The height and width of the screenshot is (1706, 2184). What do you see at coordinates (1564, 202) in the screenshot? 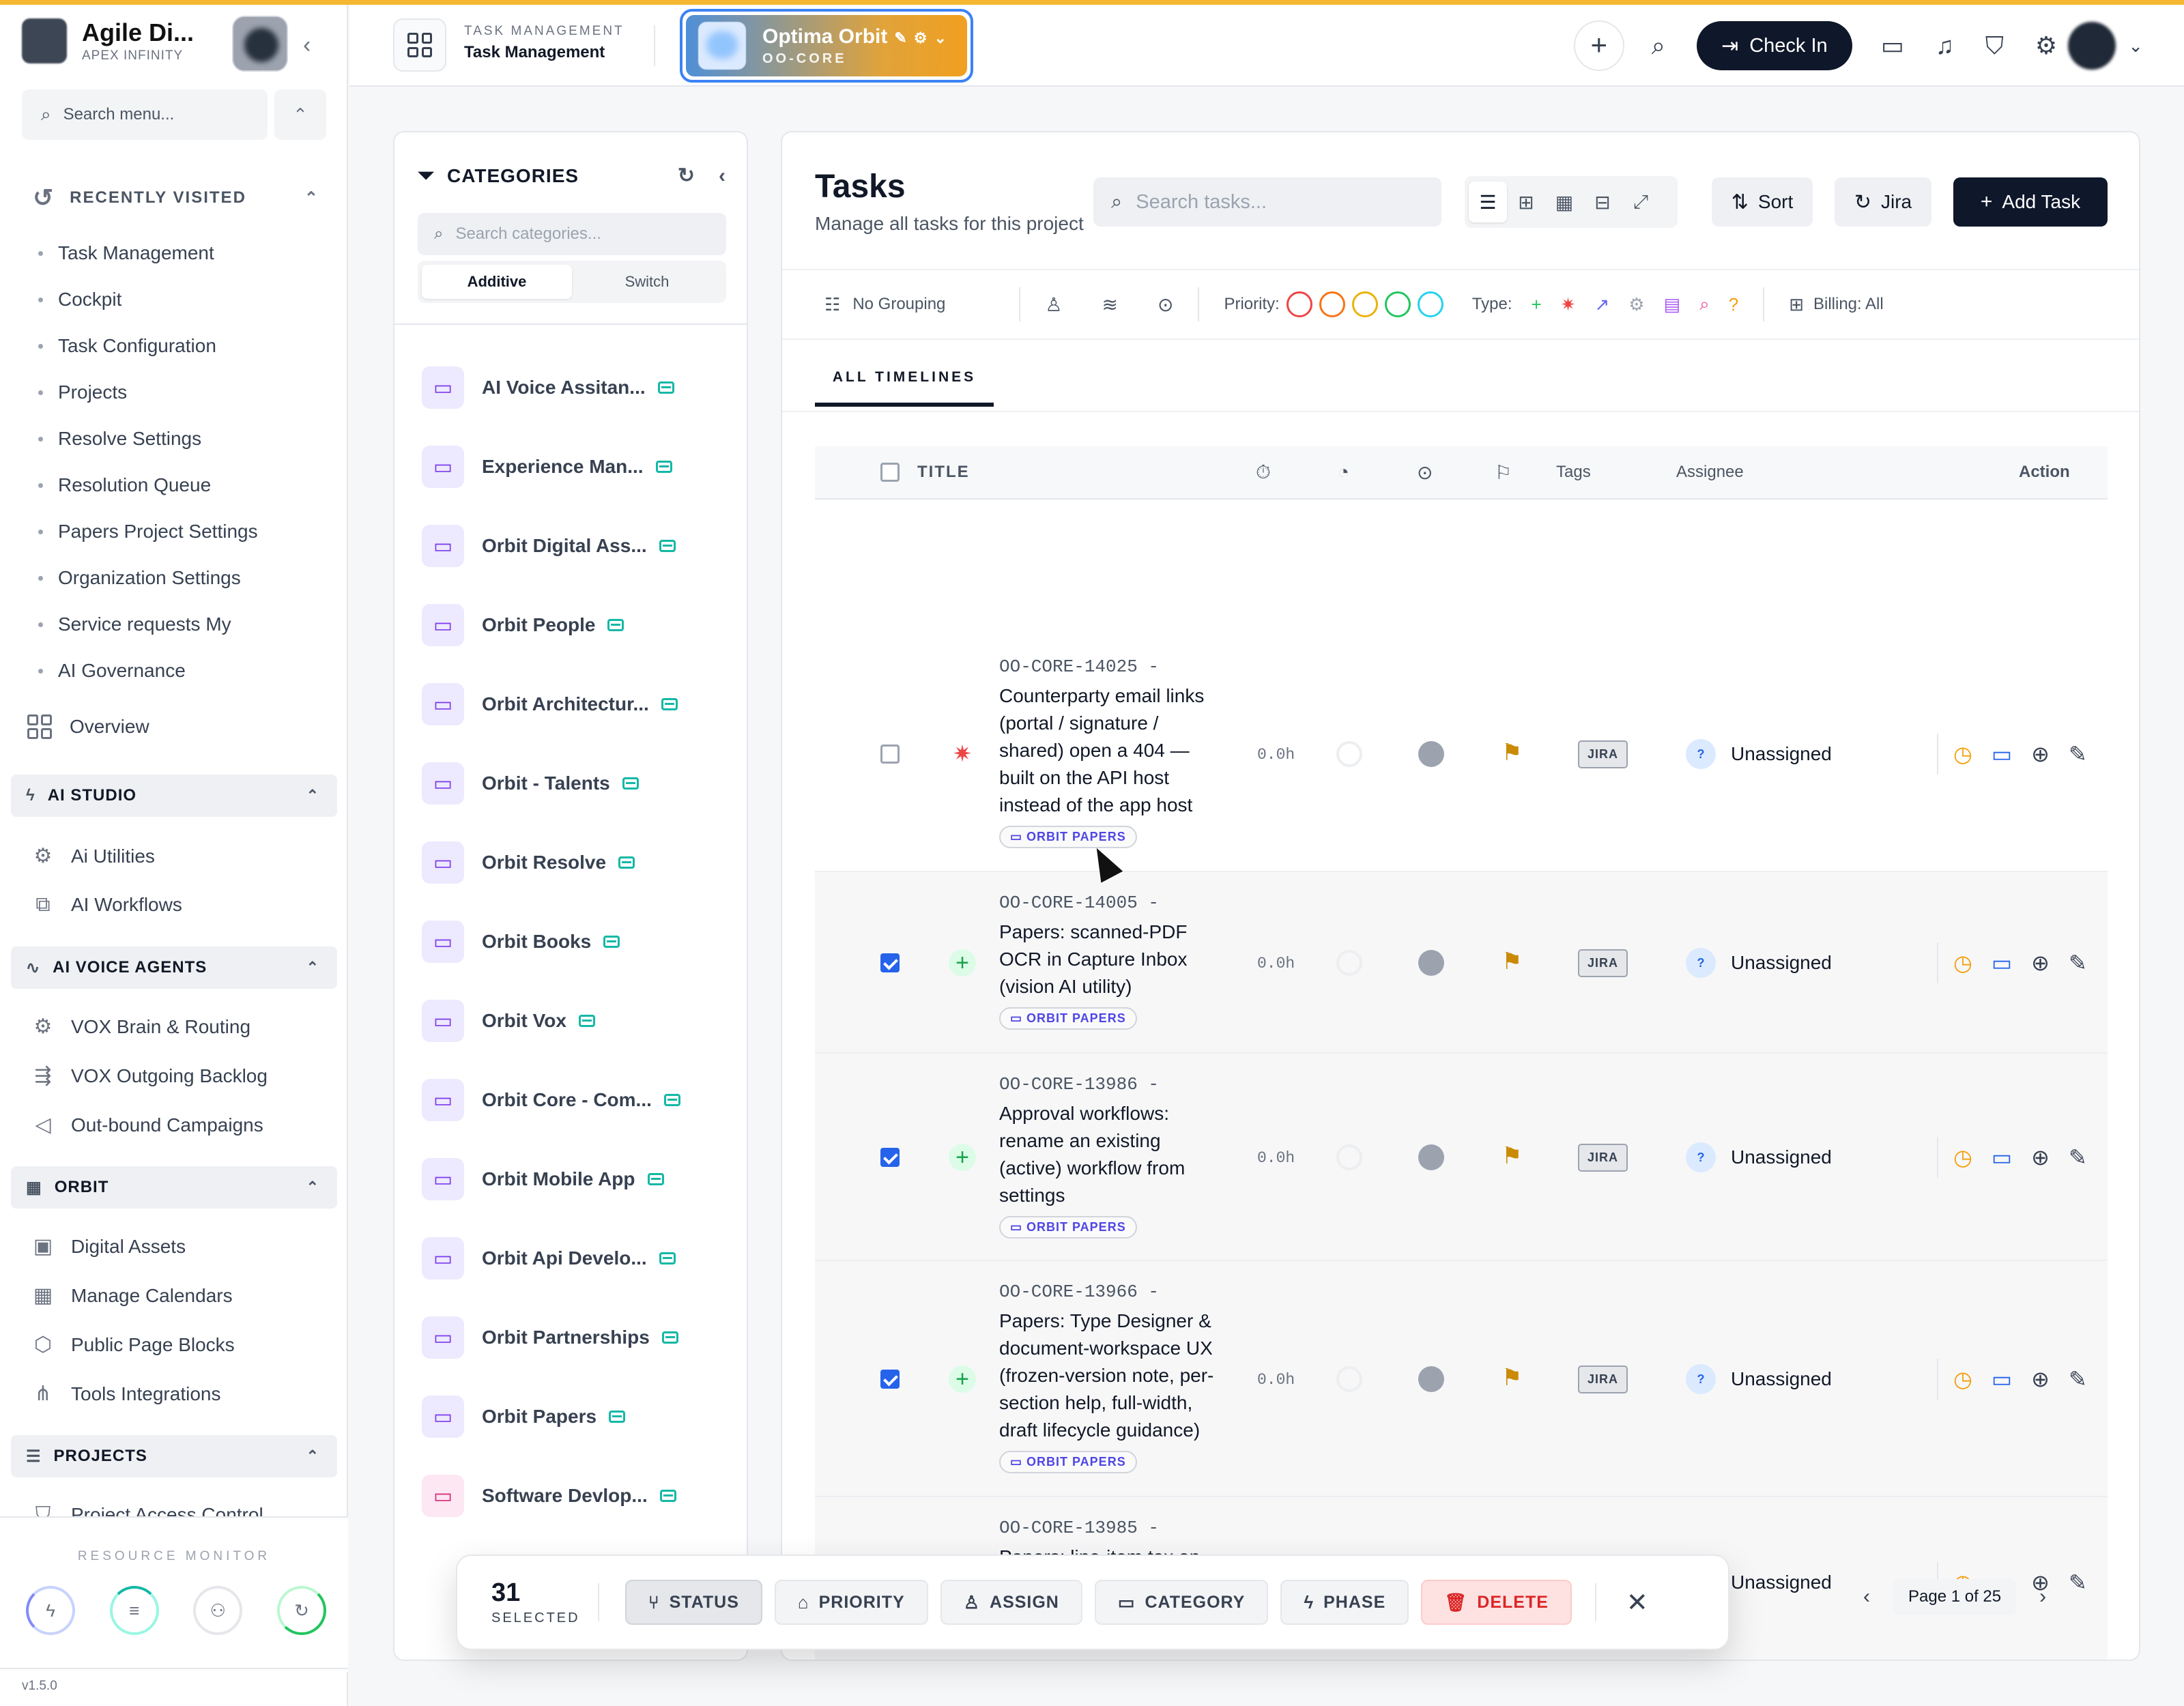
I see `calendar-view-icon: ▦` at bounding box center [1564, 202].